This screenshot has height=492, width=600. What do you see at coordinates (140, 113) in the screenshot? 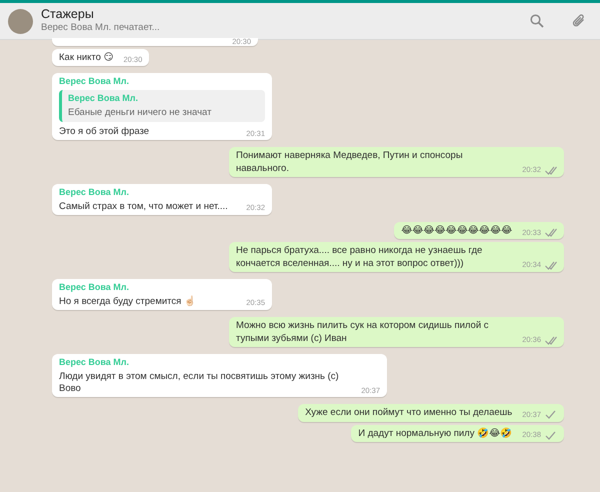
I see `quoted-text: Ебаные деньги ничего не значат` at bounding box center [140, 113].